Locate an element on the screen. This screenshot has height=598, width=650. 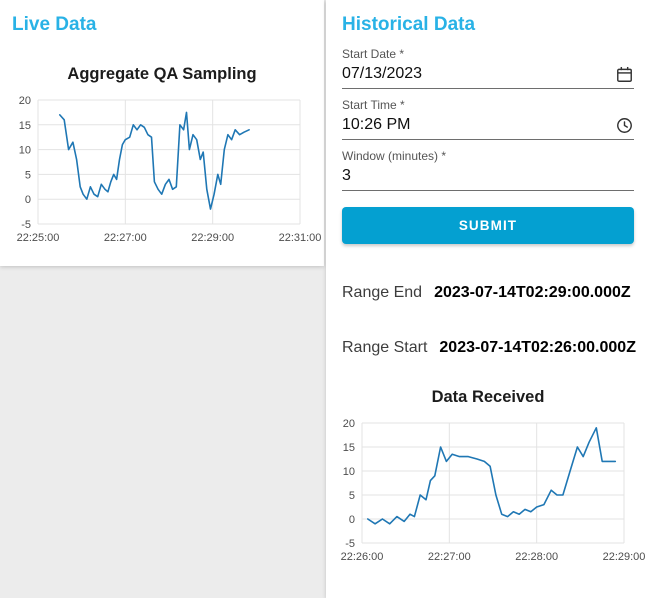
window-minutes-row is located at coordinates (488, 176).